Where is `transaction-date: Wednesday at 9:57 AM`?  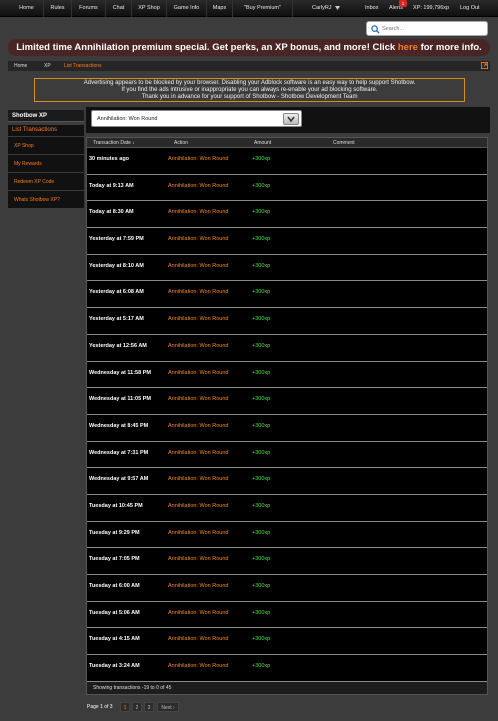 transaction-date: Wednesday at 9:57 AM is located at coordinates (119, 479).